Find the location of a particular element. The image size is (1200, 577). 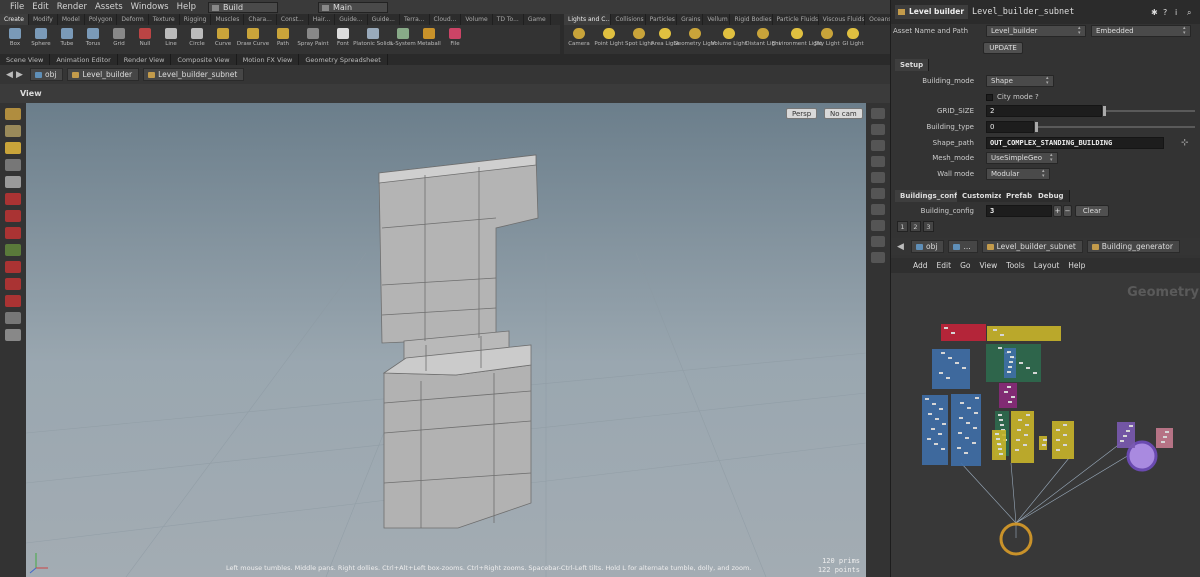

shelf-tab-vellum: Vellum is located at coordinates (717, 19).